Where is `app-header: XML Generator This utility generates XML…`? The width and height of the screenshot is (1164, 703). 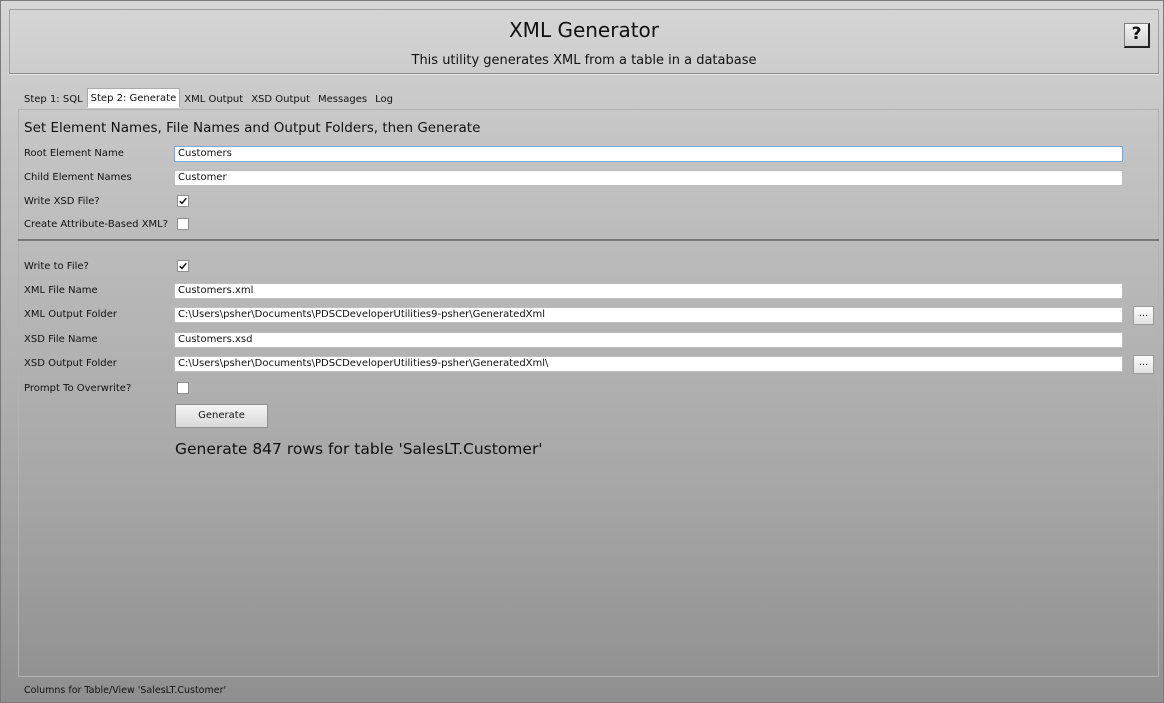
app-header: XML Generator This utility generates XML… is located at coordinates (584, 41).